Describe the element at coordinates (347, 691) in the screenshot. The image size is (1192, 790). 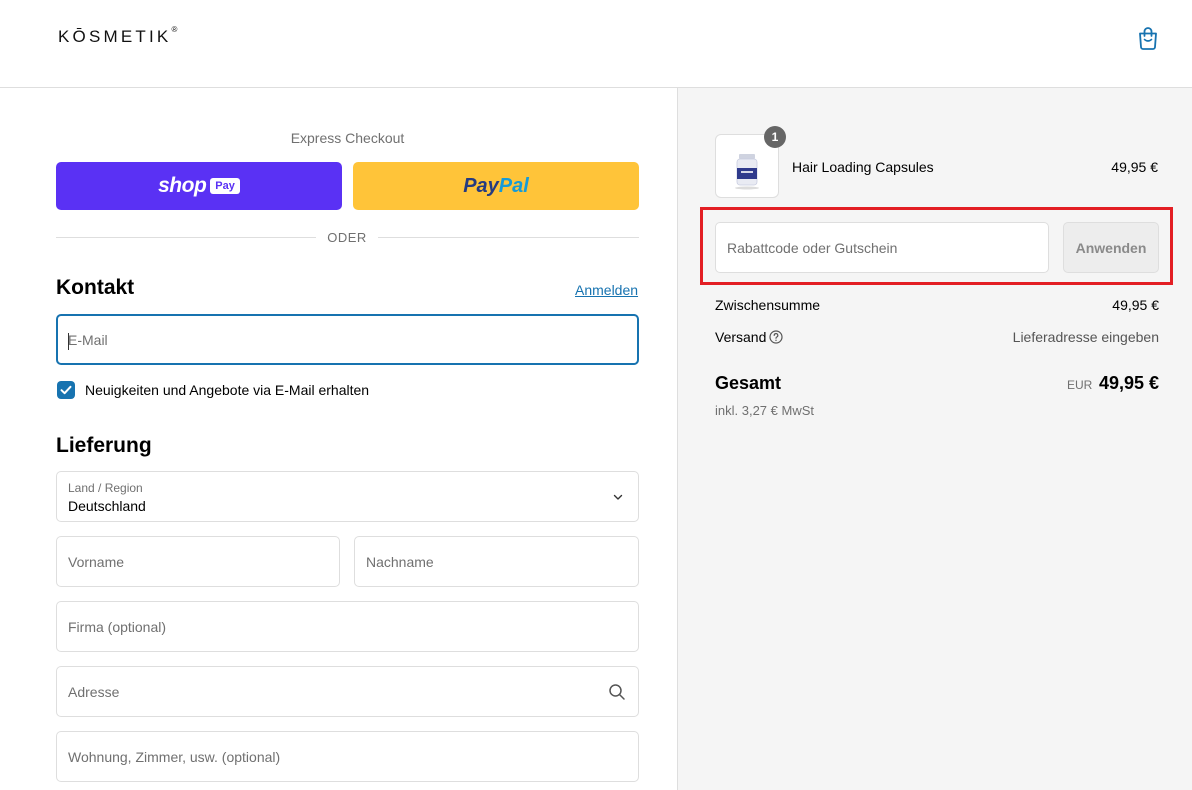
I see `address-field: Adresse` at that location.